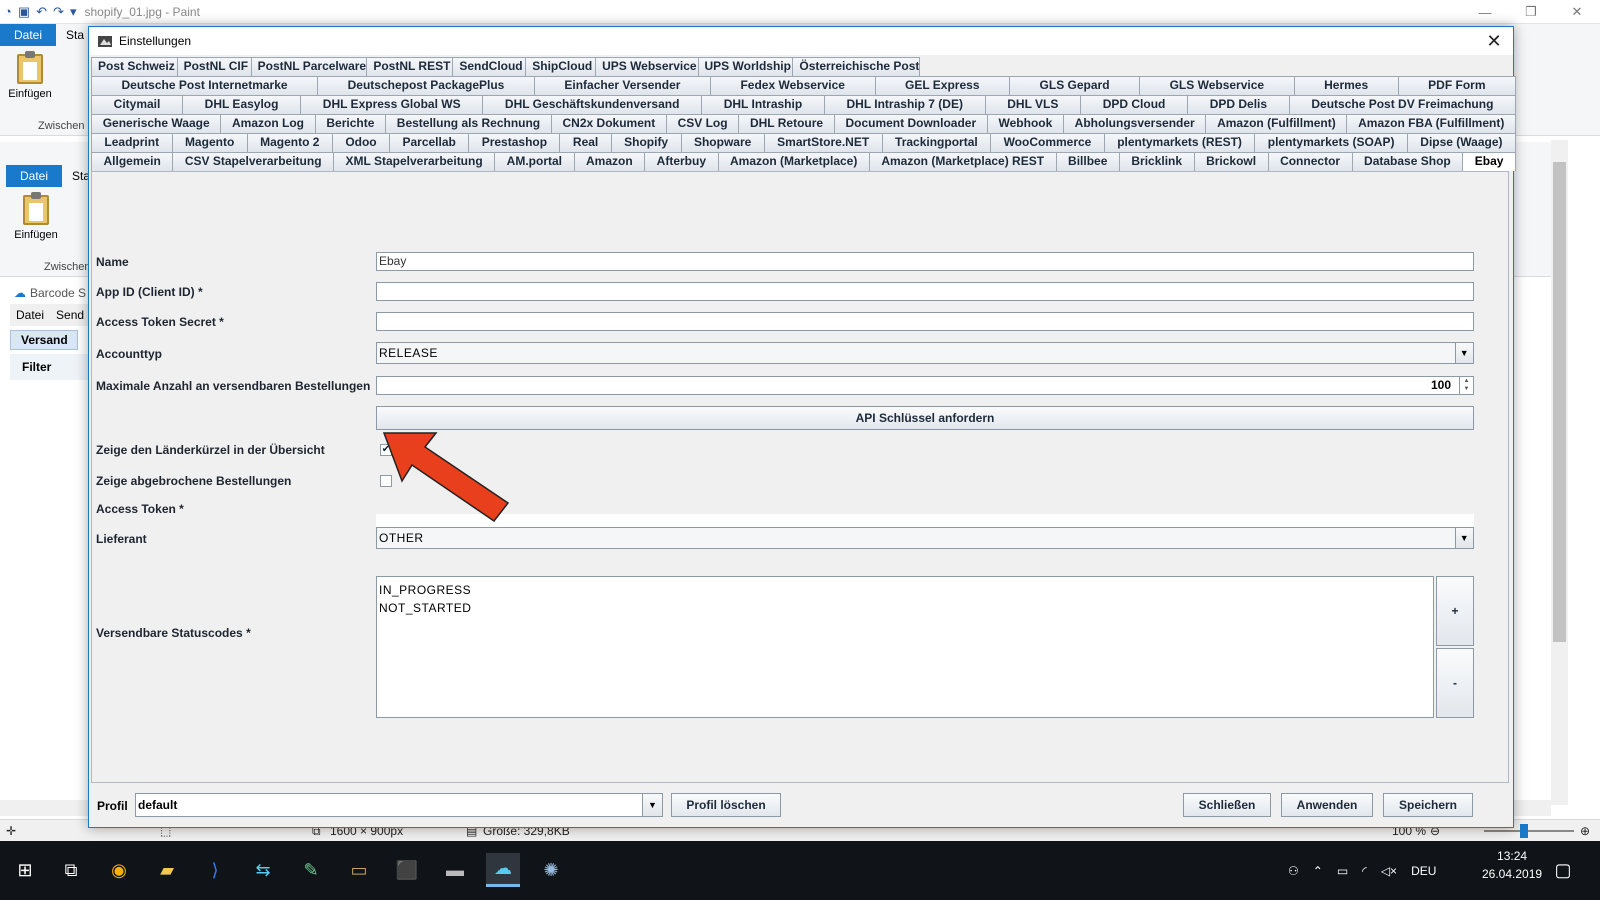  I want to click on tab-magento-2: Magento 2, so click(289, 142).